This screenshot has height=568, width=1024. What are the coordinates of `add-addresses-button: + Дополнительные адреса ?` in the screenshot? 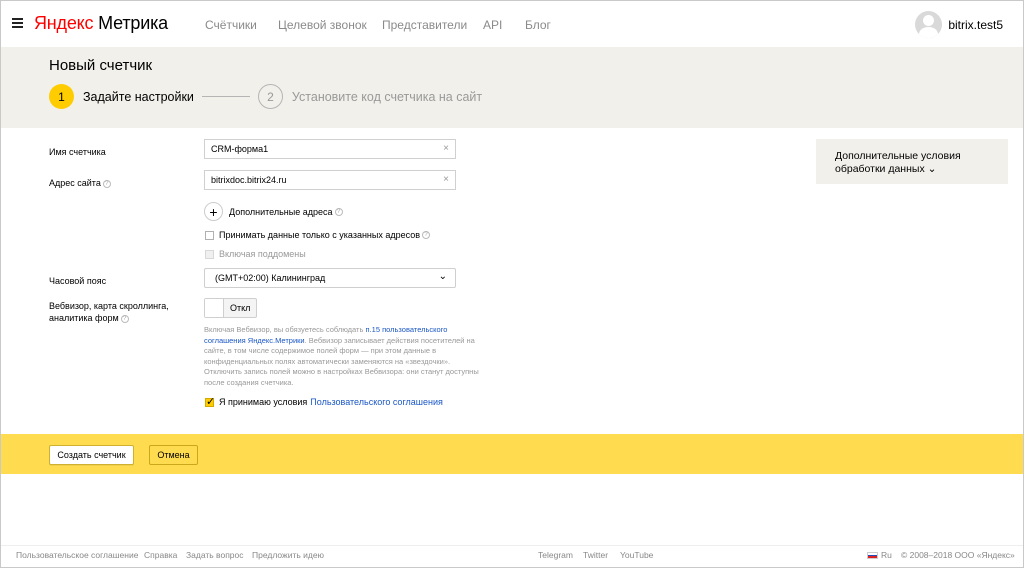 It's located at (273, 211).